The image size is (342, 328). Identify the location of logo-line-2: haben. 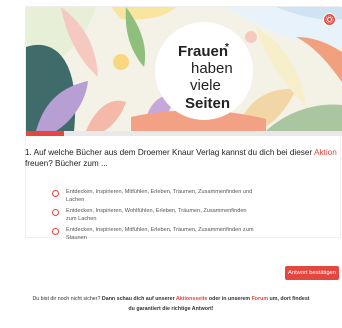
(212, 68).